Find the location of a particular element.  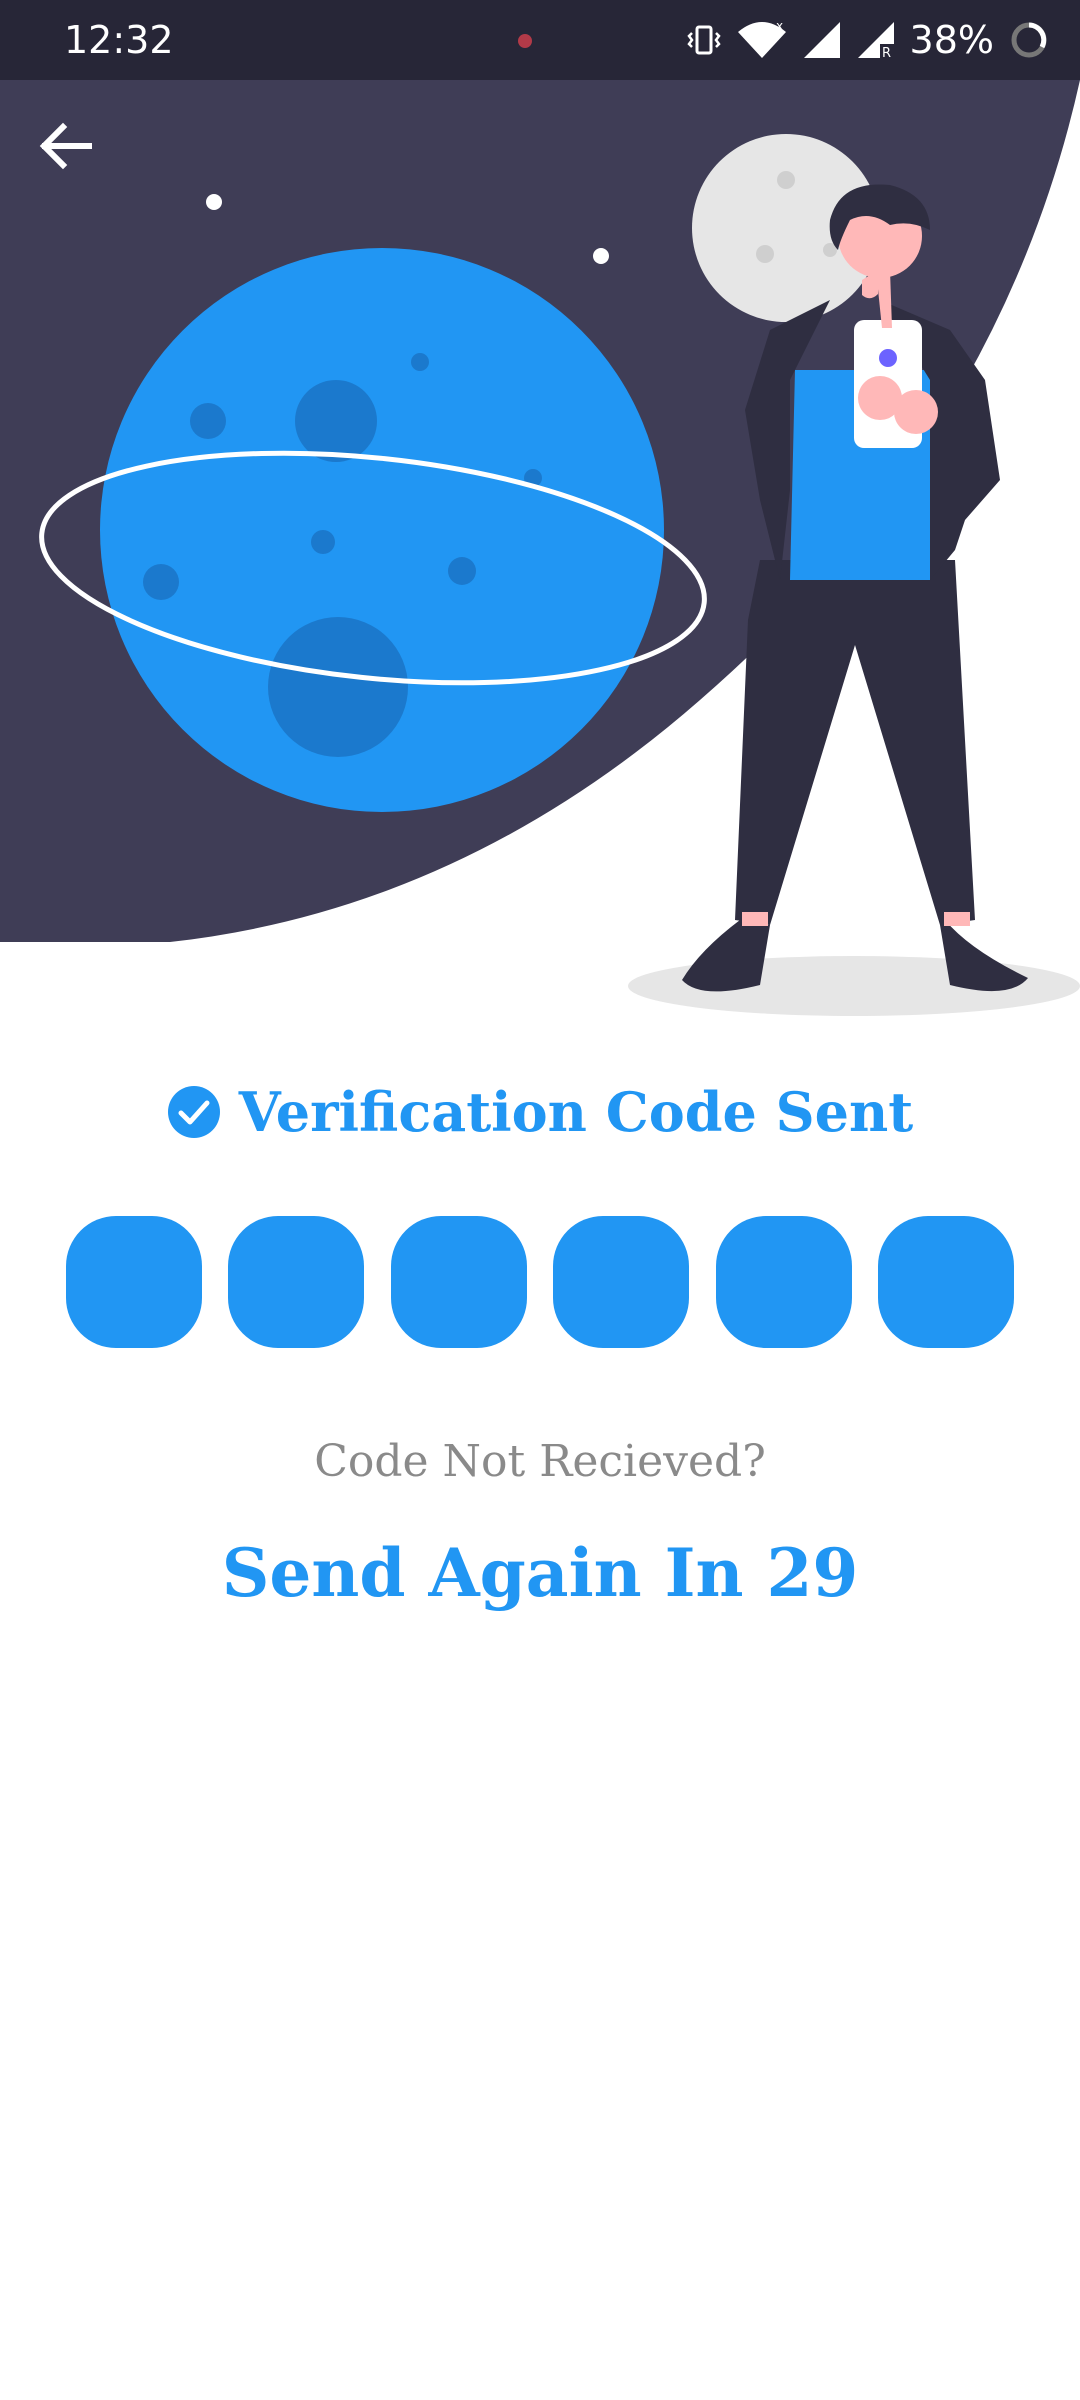

arrow-left-icon is located at coordinates (65, 146).